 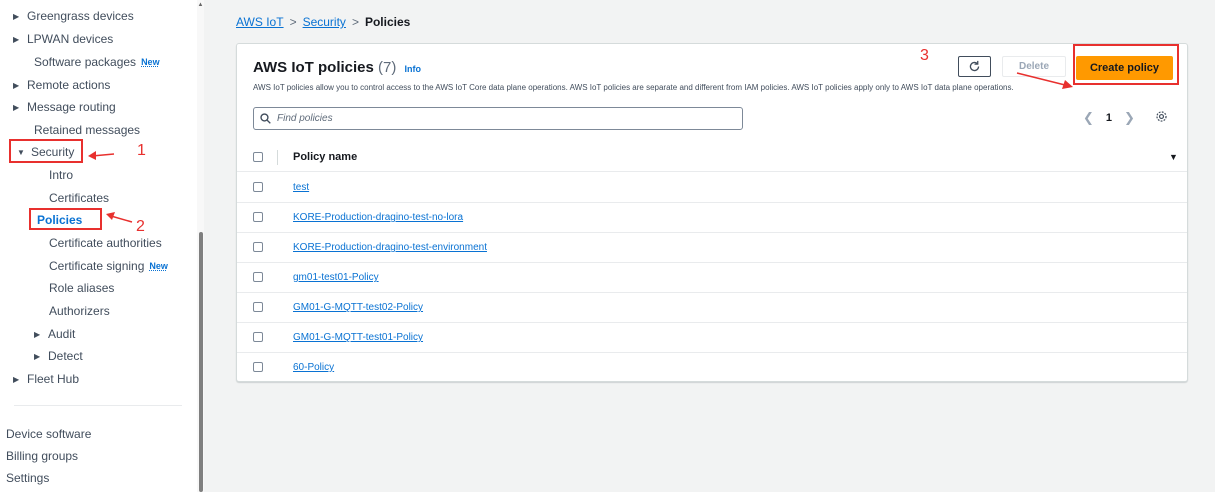 I want to click on table-row: KORE-Production-dragino-test-environment, so click(x=712, y=248).